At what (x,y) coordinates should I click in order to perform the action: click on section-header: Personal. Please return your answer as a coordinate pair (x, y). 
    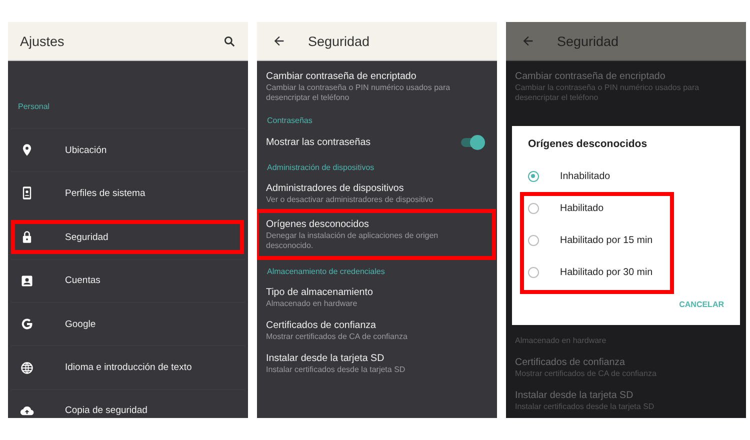
    Looking at the image, I should click on (34, 107).